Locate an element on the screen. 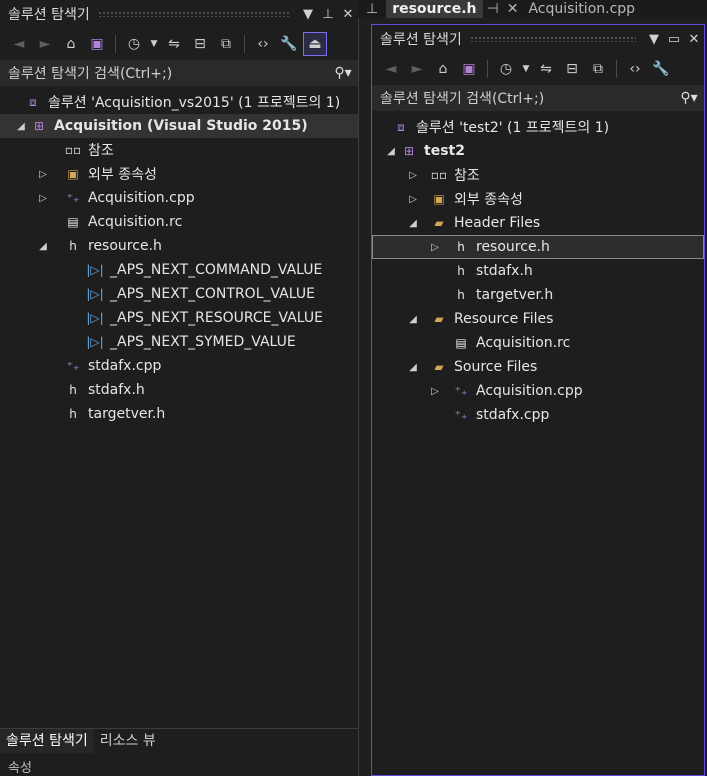 The height and width of the screenshot is (776, 707). tab-resource-view: 리소스 뷰 is located at coordinates (128, 741).